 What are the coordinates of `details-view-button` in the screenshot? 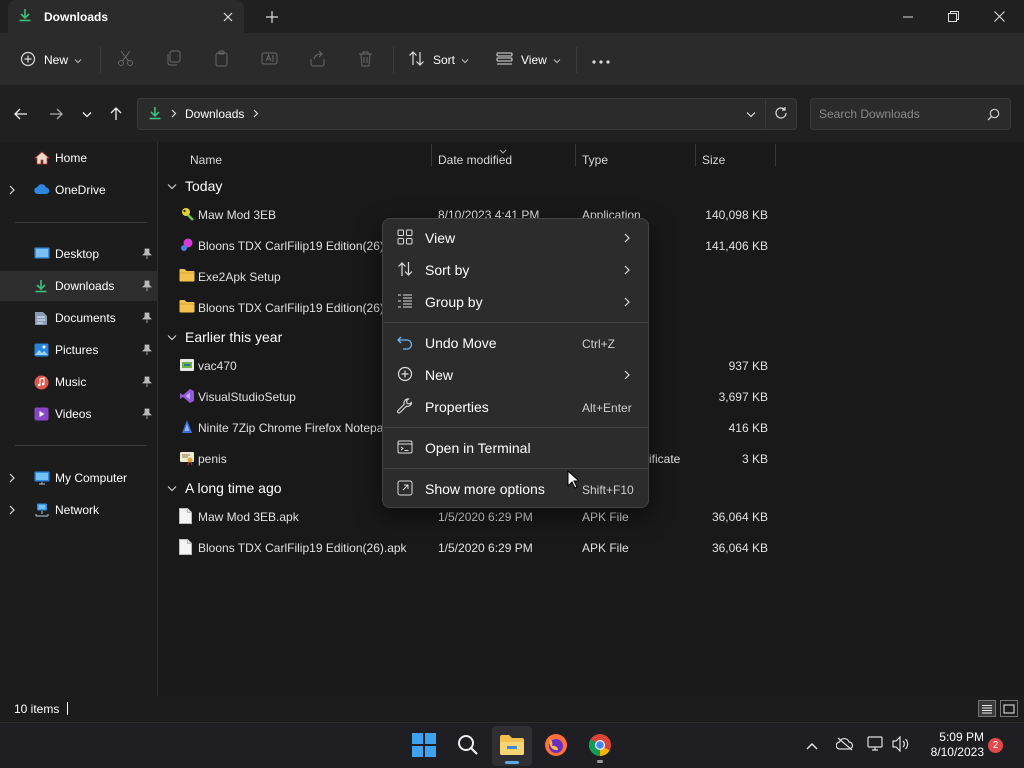 It's located at (987, 708).